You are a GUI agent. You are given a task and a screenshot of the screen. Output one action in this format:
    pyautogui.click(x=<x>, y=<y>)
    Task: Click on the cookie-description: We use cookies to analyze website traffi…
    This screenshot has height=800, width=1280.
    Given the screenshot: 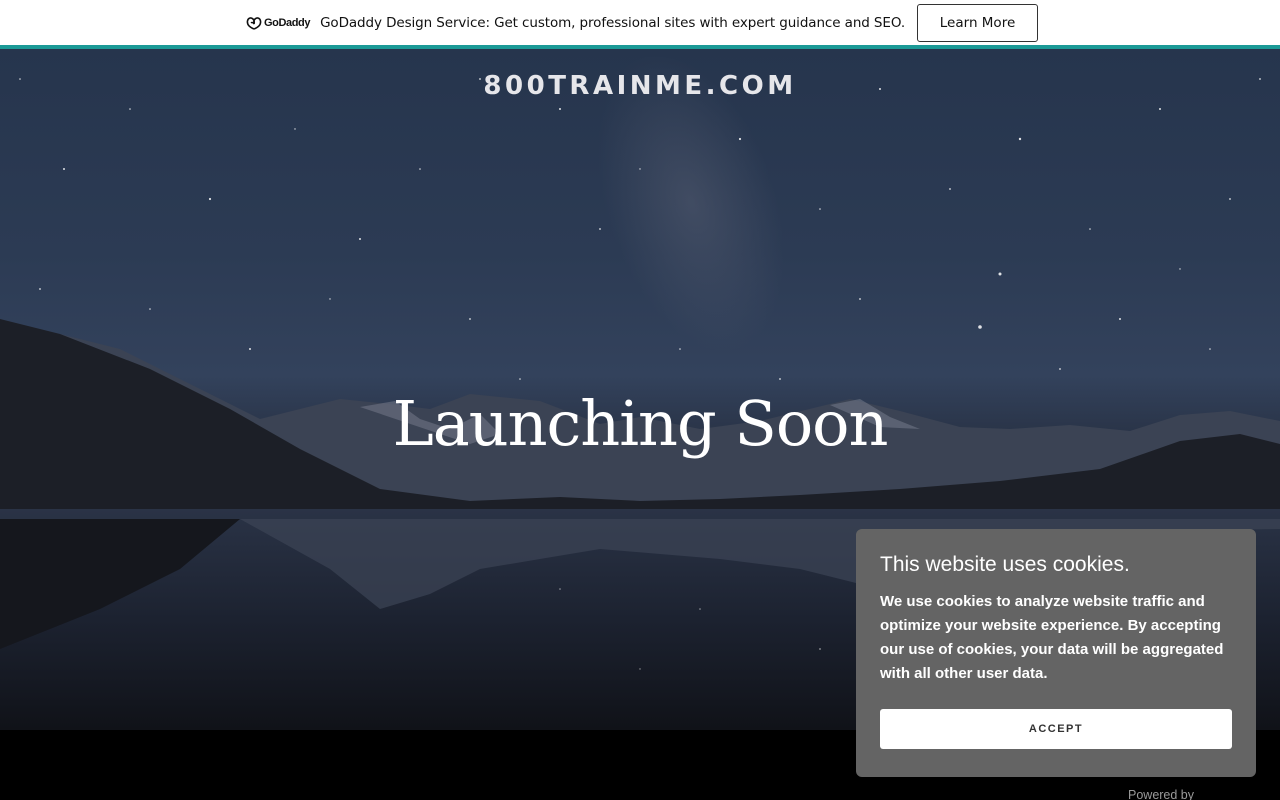 What is the action you would take?
    pyautogui.click(x=1052, y=637)
    